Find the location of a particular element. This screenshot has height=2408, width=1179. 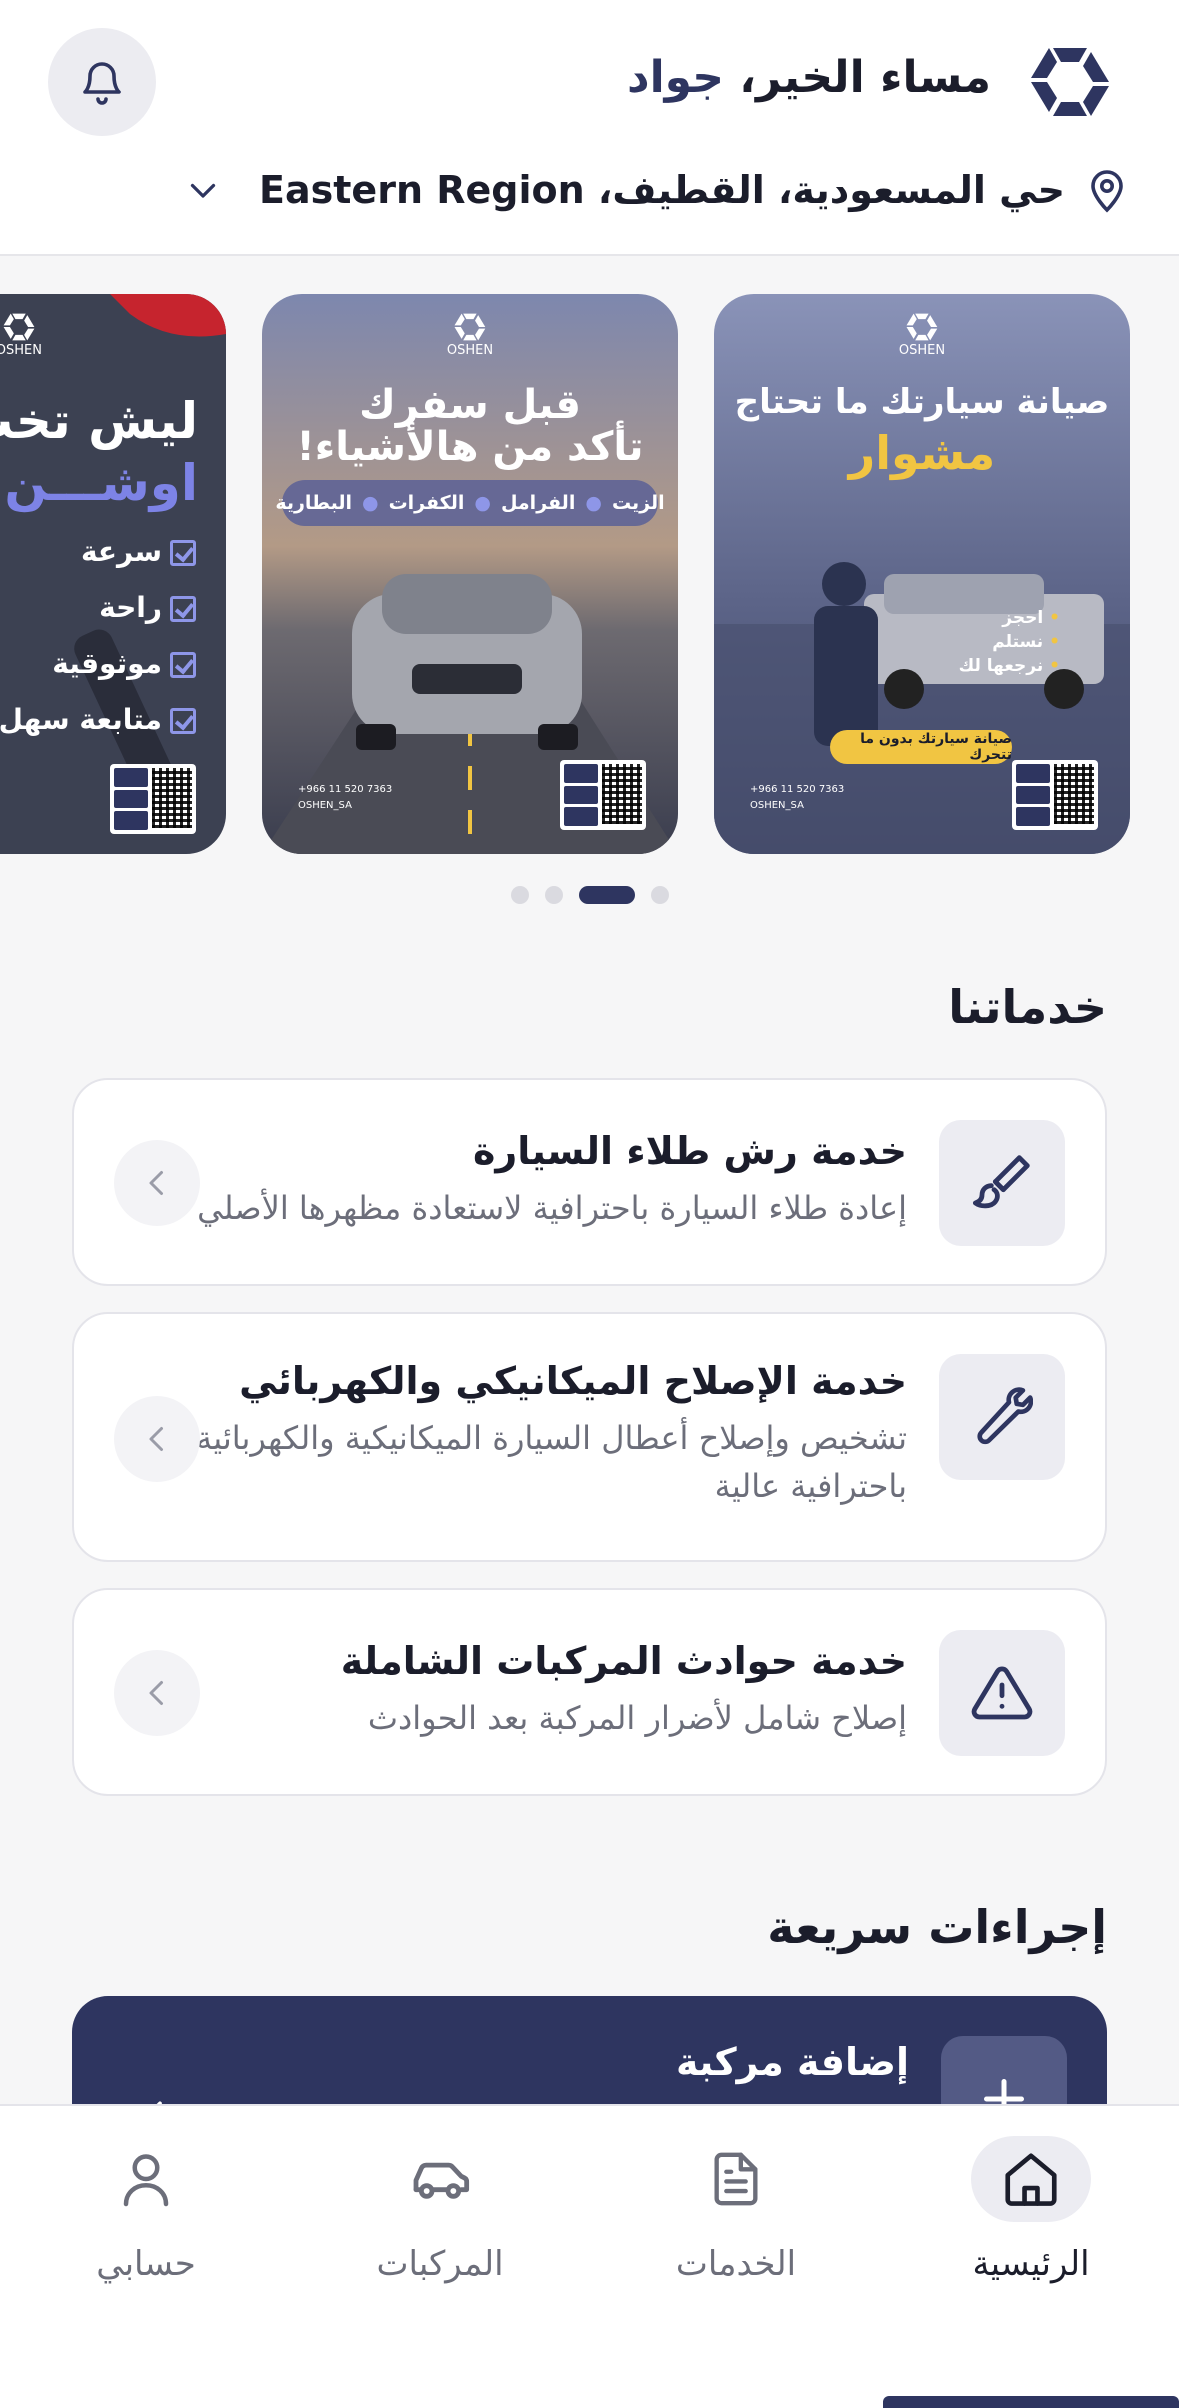

service-title: خدمة حوادث المركبات الشاملة is located at coordinates (623, 1661).